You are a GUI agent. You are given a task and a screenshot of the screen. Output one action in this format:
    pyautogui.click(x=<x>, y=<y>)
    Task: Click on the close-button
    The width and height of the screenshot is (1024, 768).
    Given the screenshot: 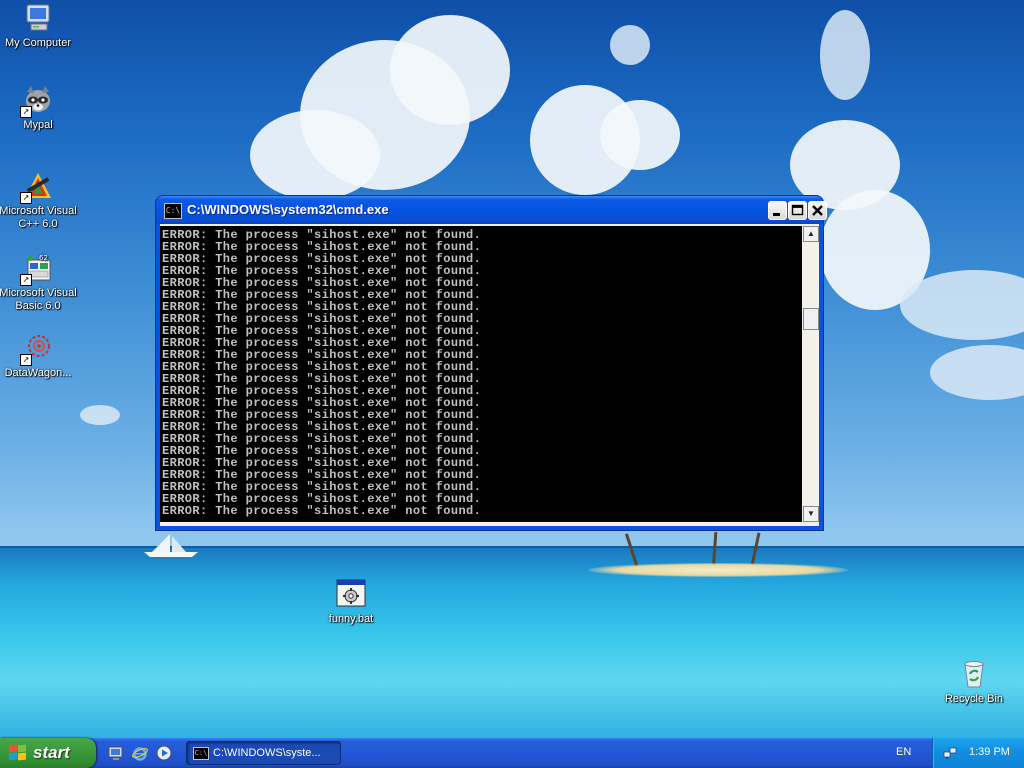 What is the action you would take?
    pyautogui.click(x=817, y=210)
    